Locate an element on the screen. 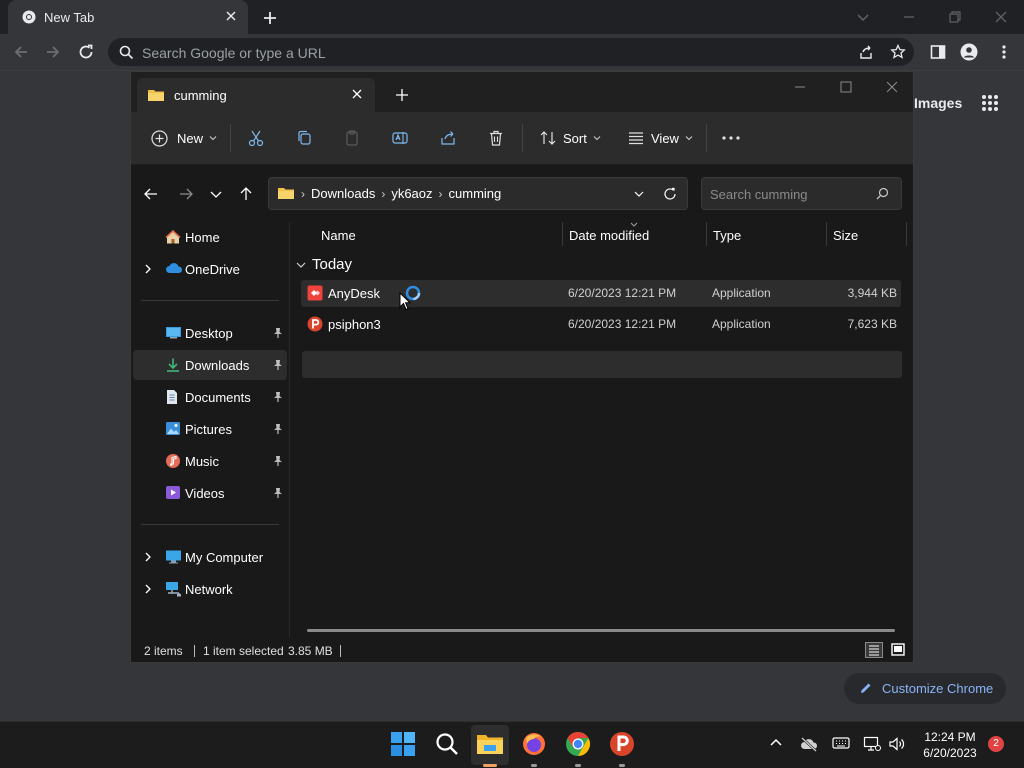  search-icon is located at coordinates (448, 745).